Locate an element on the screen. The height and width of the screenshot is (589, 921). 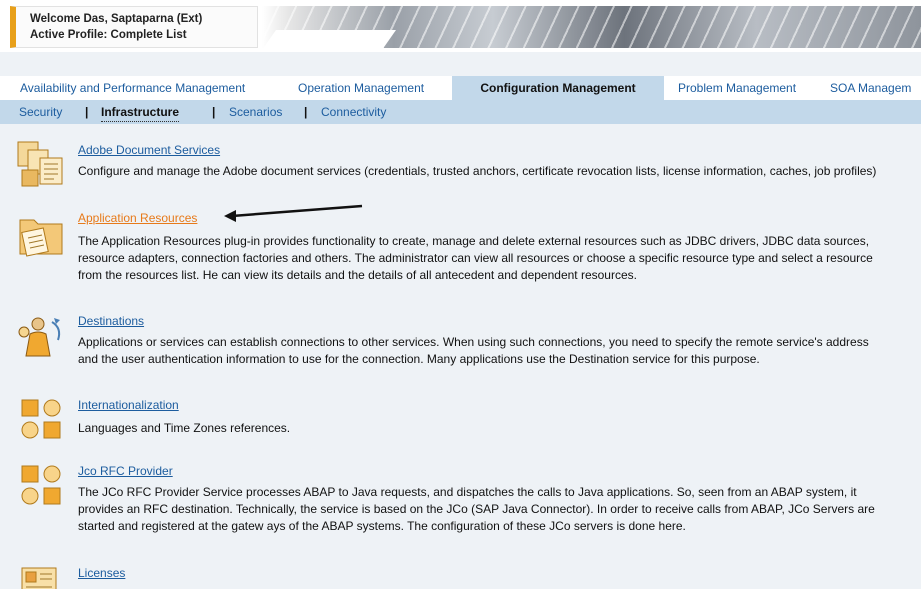
destinations-user-icon is located at coordinates (42, 336).